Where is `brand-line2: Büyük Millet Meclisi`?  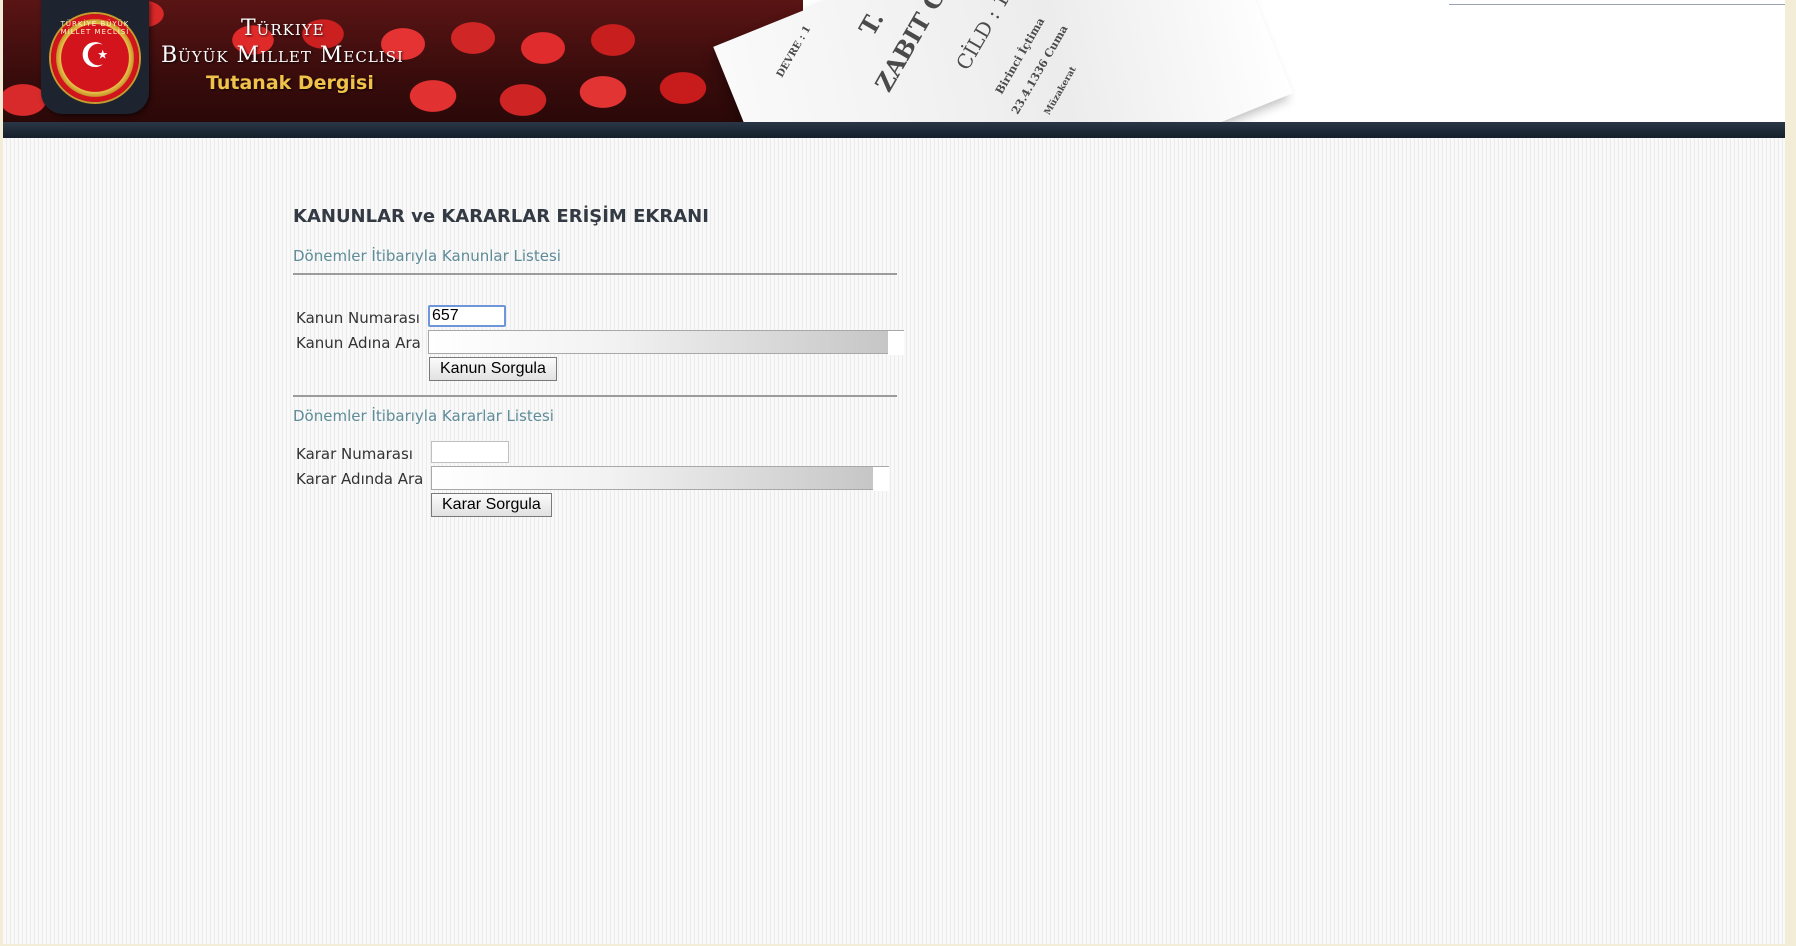 brand-line2: Büyük Millet Meclisi is located at coordinates (282, 55).